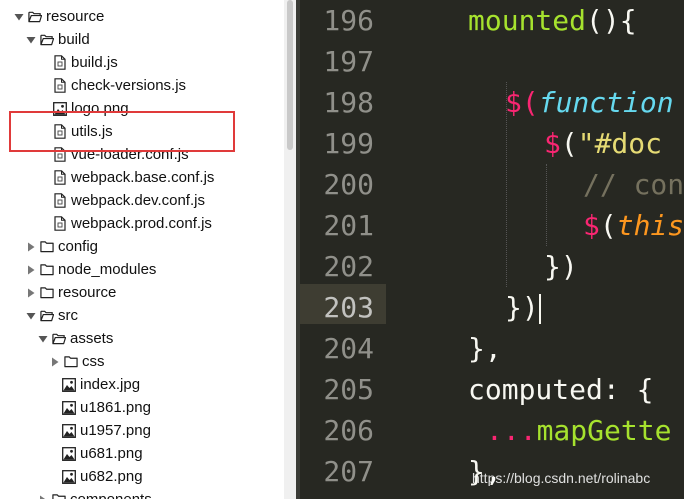  I want to click on tree-item-webpack-base-conf-js: webpack.base.conf.js, so click(133, 177).